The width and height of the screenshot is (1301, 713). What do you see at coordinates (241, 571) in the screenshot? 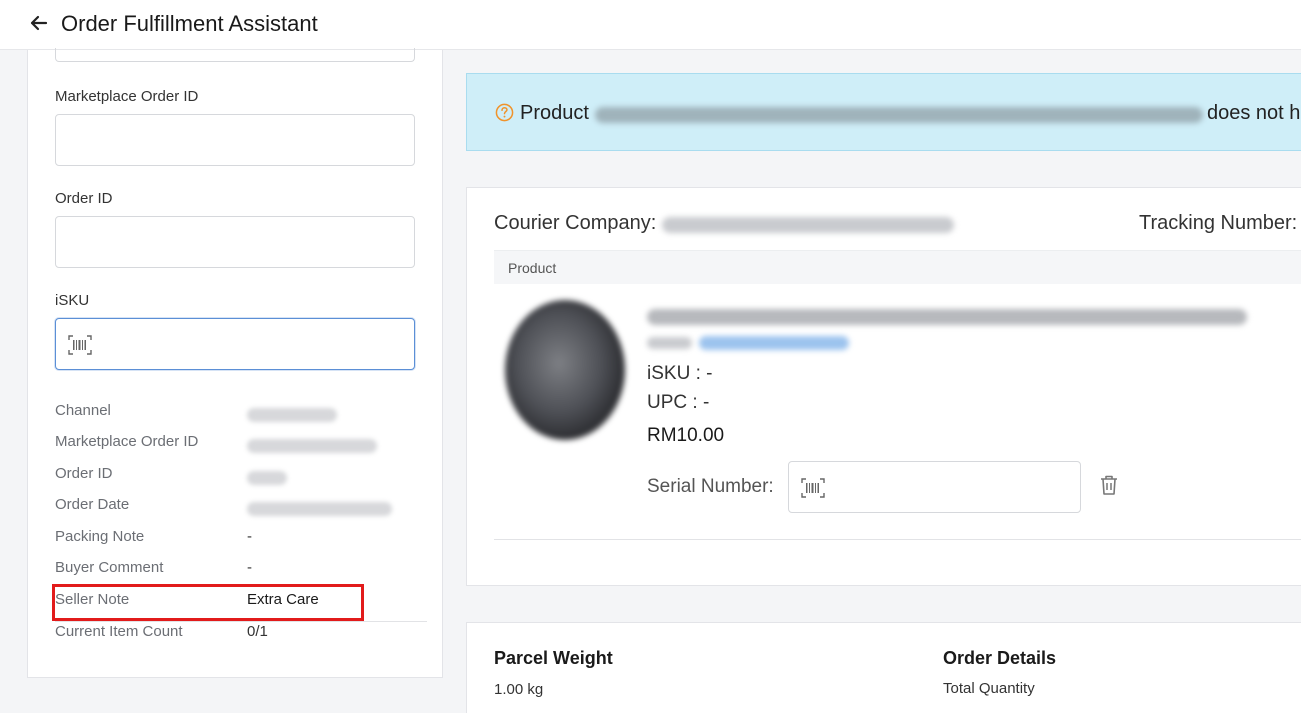
I see `buyer-comment-row: Buyer Comment -` at bounding box center [241, 571].